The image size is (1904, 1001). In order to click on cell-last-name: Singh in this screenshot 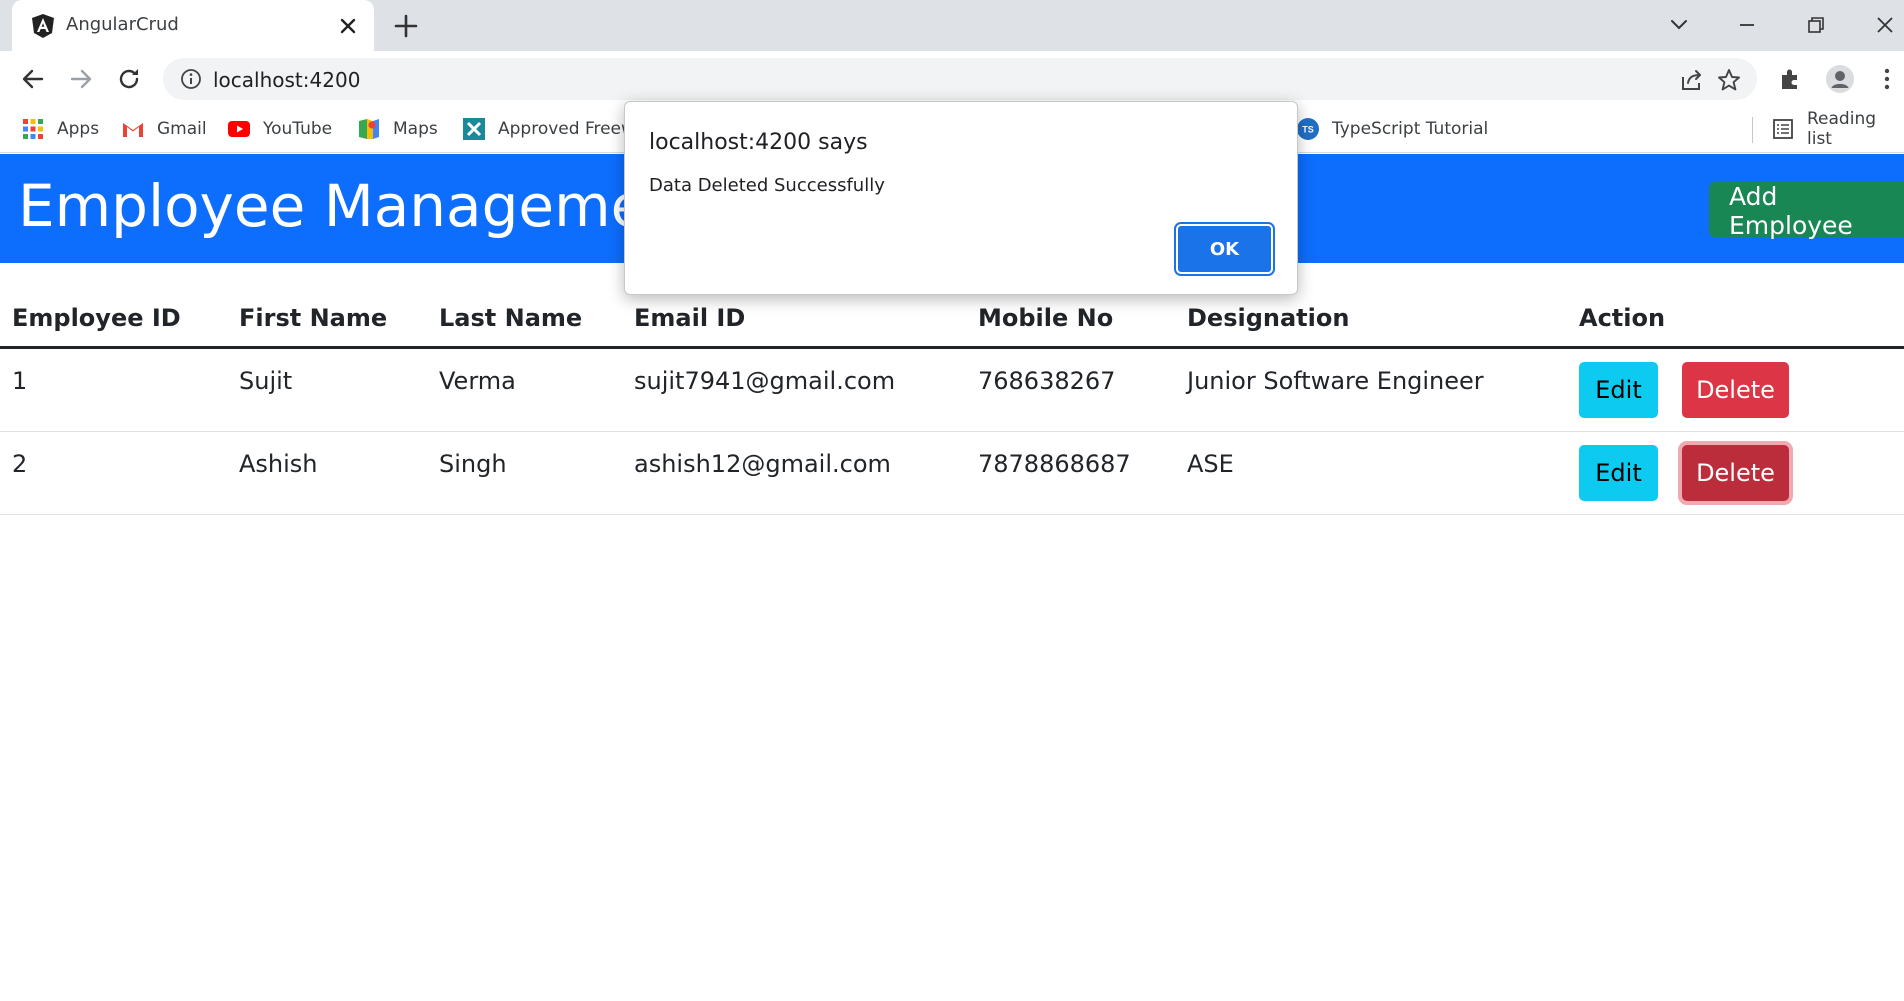, I will do `click(473, 464)`.